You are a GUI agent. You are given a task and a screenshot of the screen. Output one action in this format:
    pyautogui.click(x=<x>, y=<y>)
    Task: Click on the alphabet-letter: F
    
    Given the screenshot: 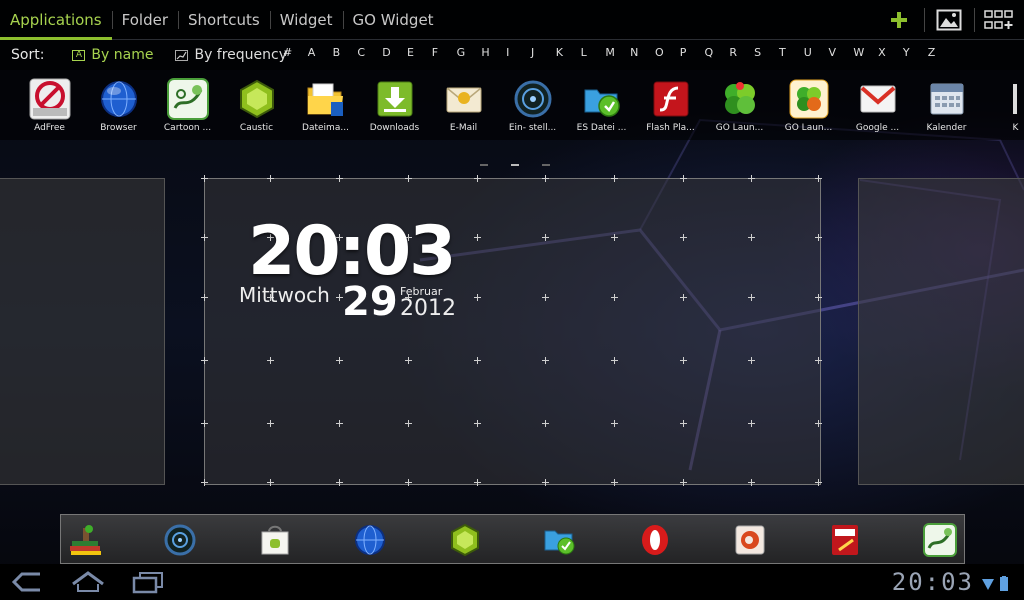 What is the action you would take?
    pyautogui.click(x=444, y=52)
    